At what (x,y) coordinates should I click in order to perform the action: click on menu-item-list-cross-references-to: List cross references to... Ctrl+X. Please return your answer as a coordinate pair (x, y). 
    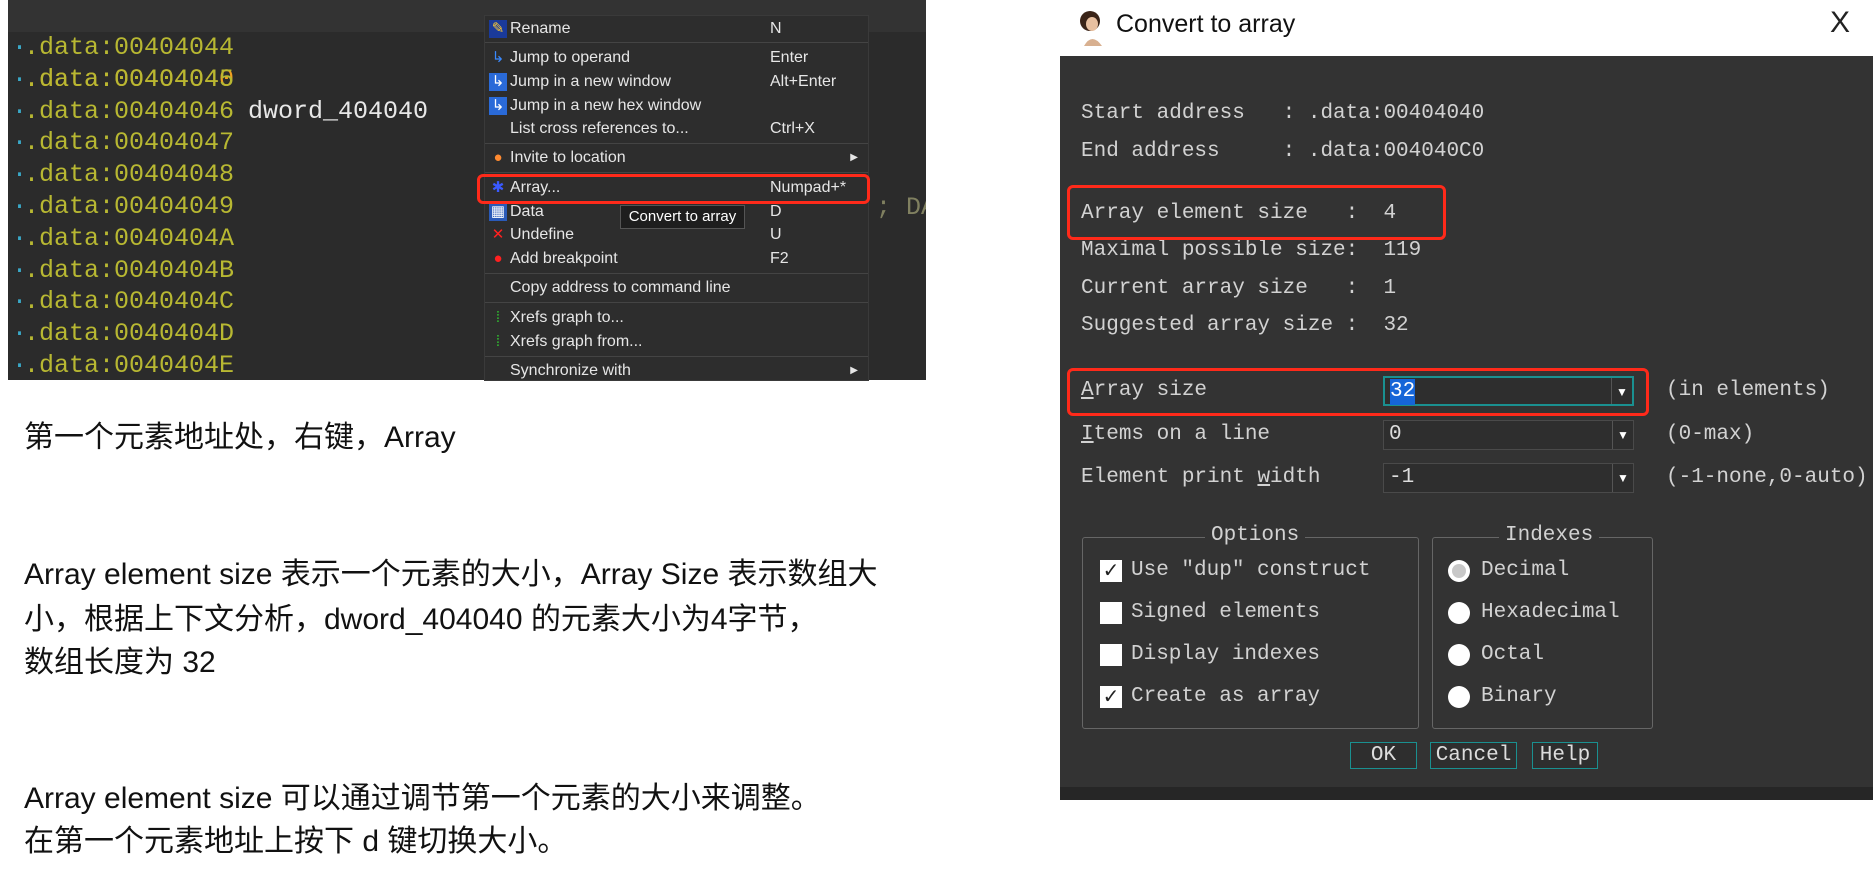
    Looking at the image, I should click on (676, 129).